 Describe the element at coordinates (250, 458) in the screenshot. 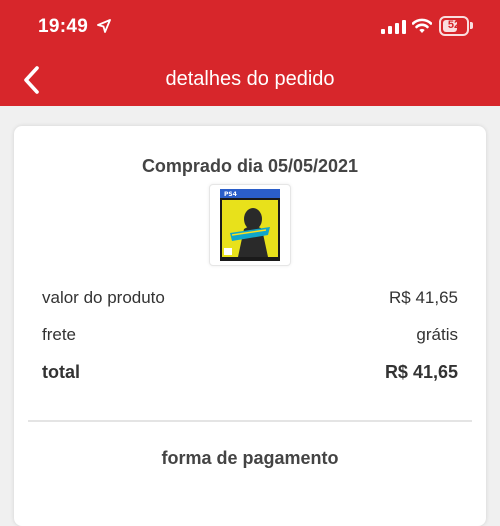

I see `payment-section-title: forma de pagamento` at that location.